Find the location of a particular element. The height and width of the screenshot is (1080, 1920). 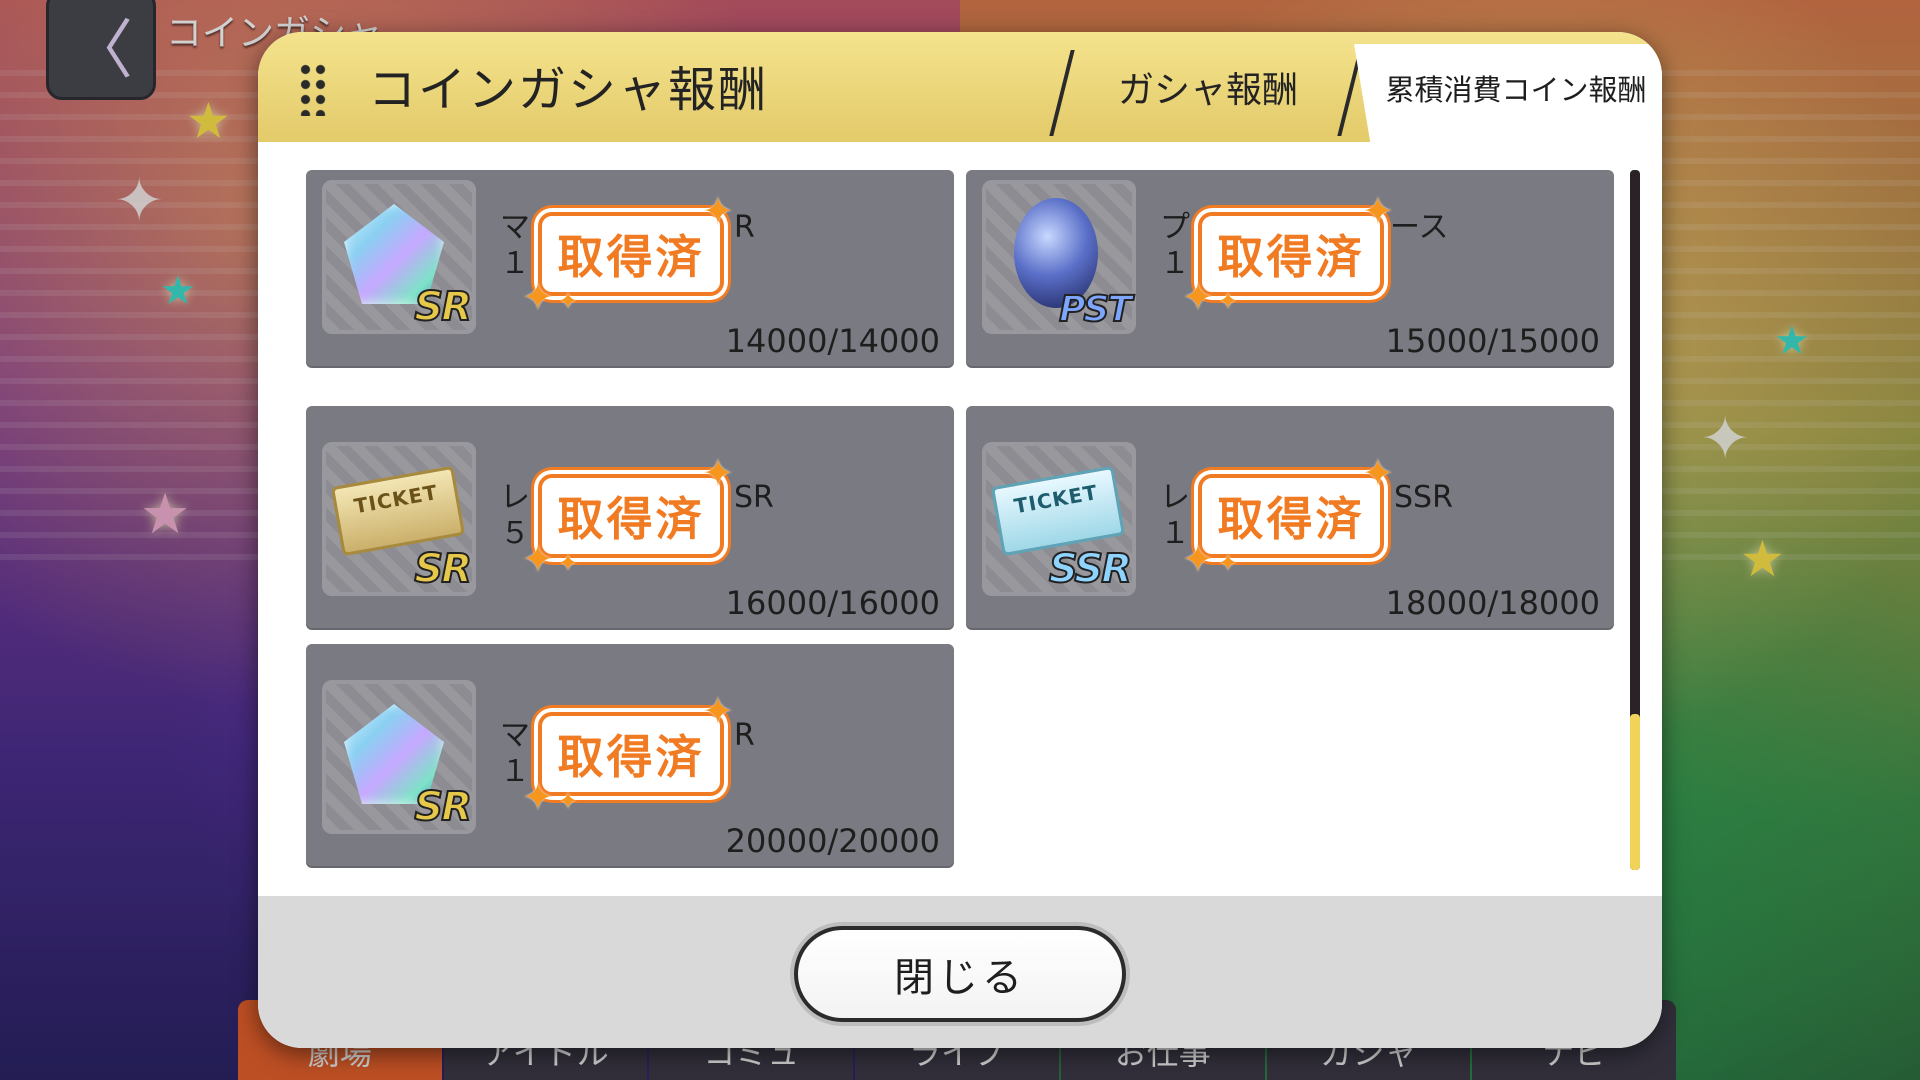

reward-icon-frame: TICKET SSR is located at coordinates (1059, 519).